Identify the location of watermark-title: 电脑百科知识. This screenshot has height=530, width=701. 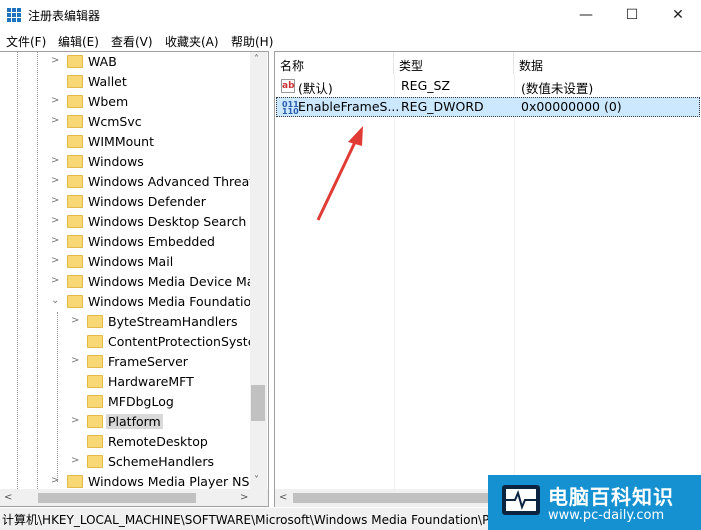
(611, 497).